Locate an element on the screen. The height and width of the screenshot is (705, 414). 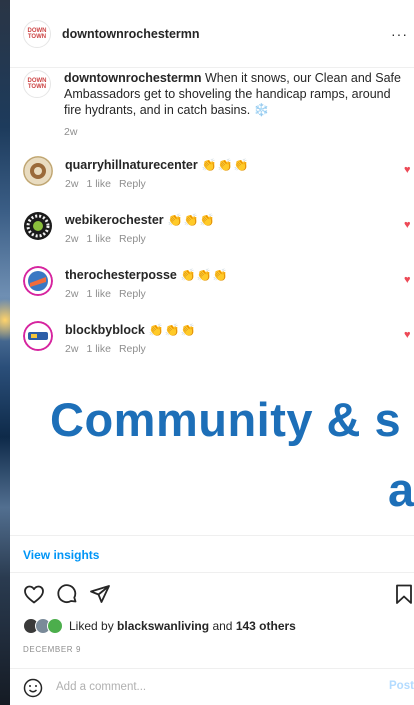
post-button: Post is located at coordinates (401, 686).